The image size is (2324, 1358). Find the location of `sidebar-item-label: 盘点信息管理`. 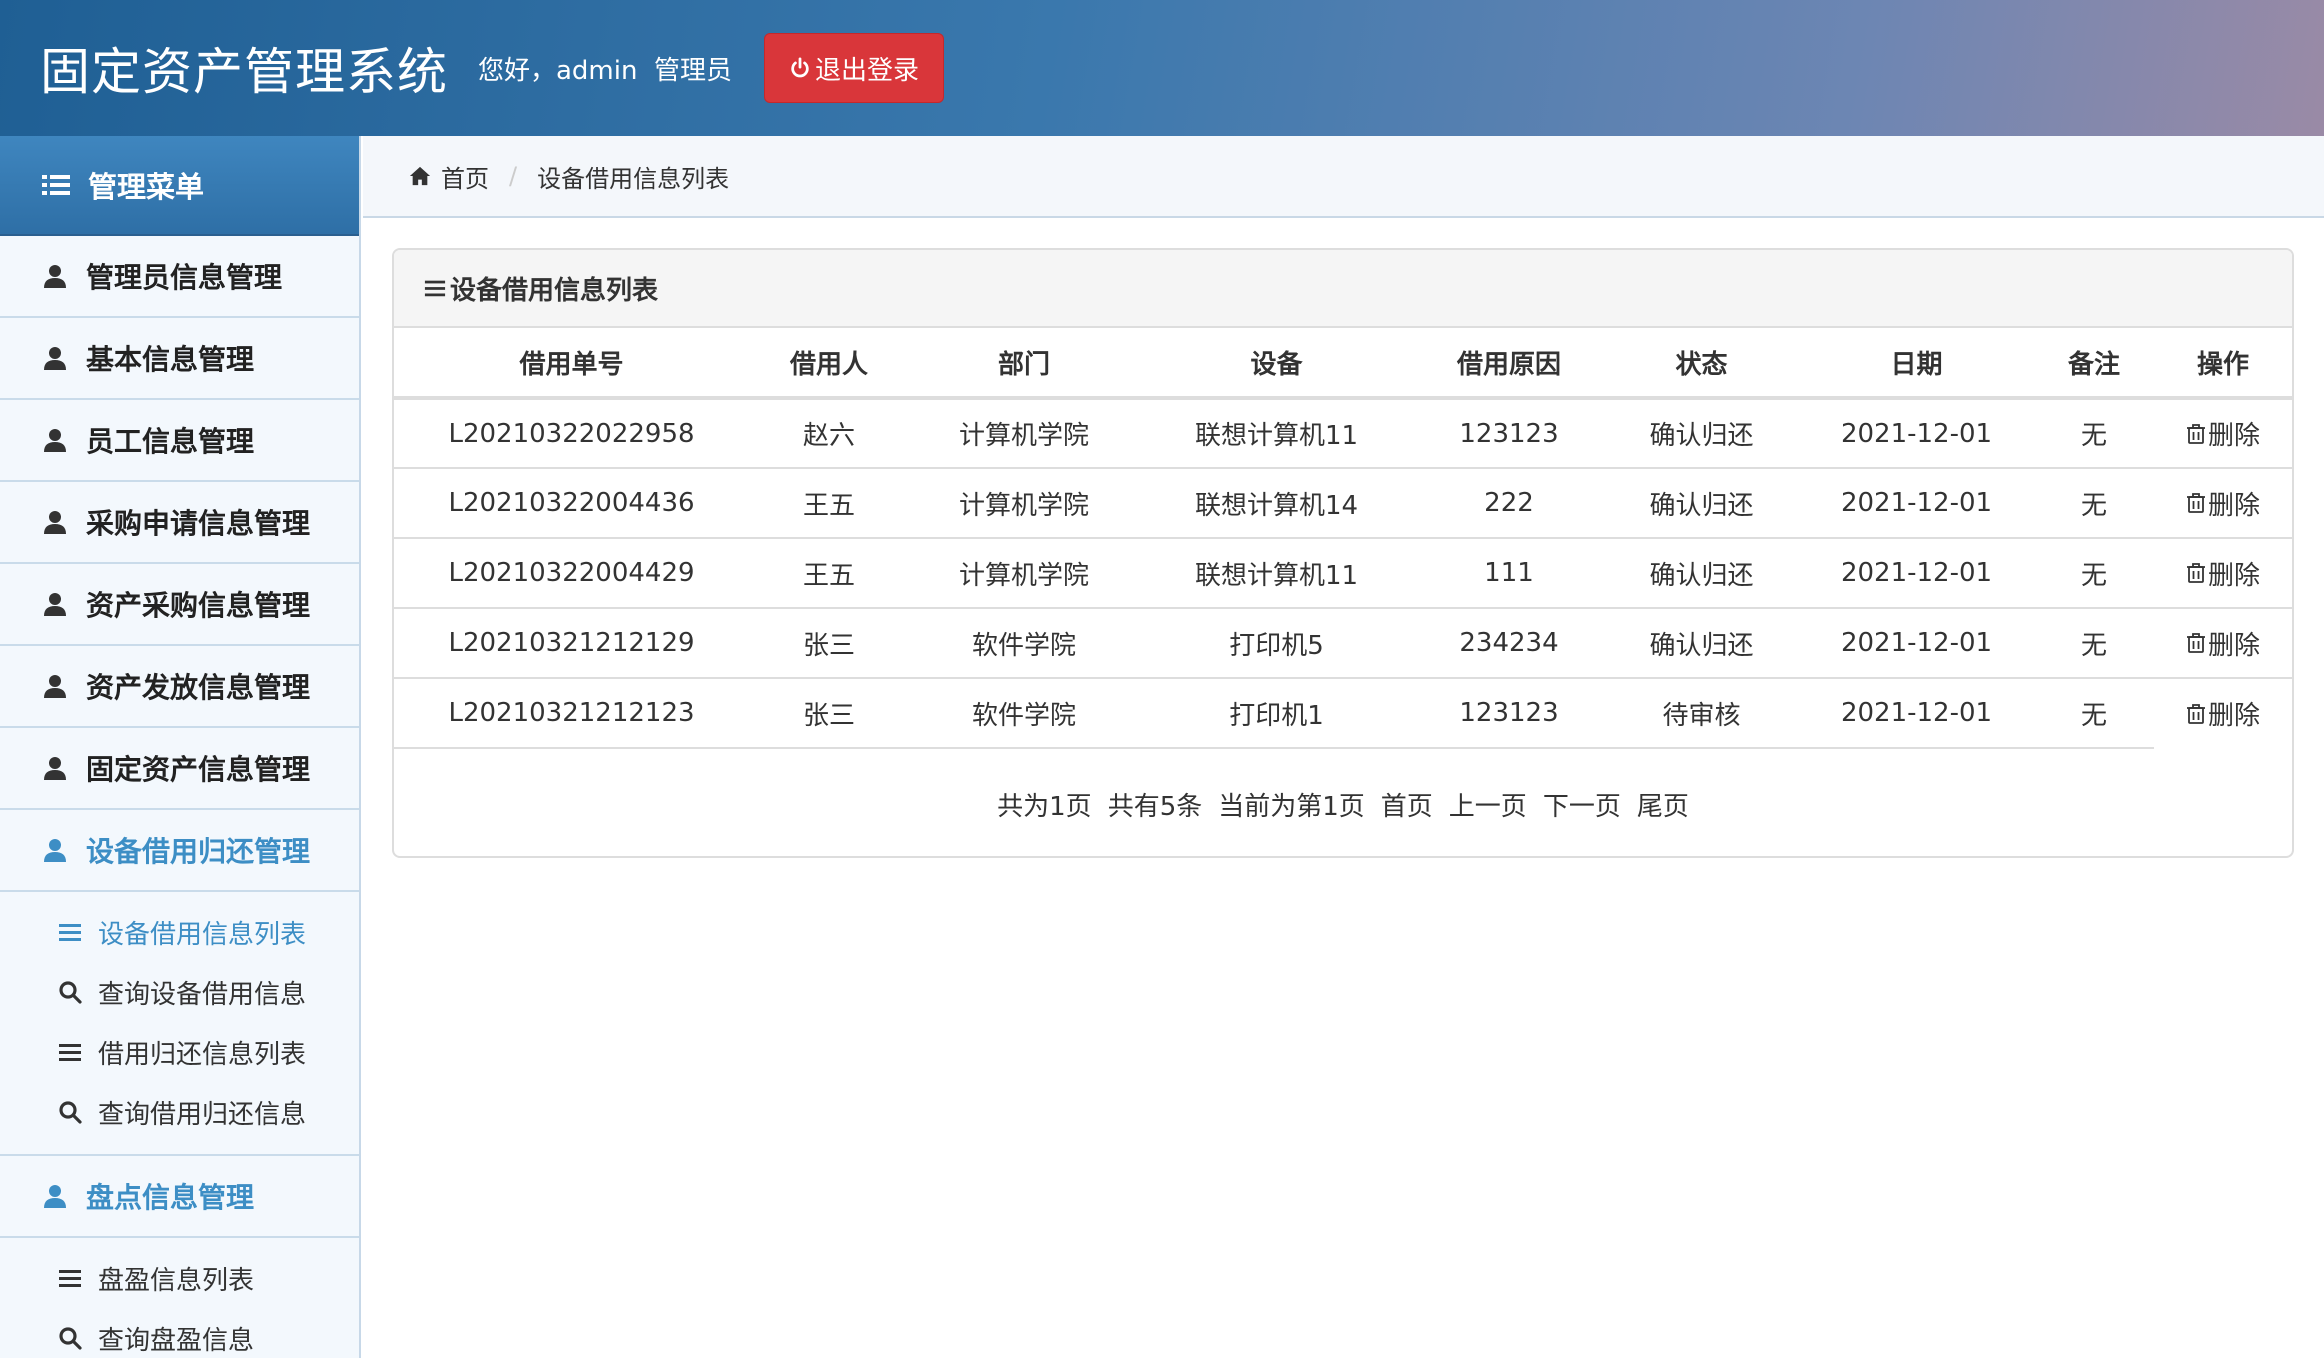

sidebar-item-label: 盘点信息管理 is located at coordinates (170, 1197).